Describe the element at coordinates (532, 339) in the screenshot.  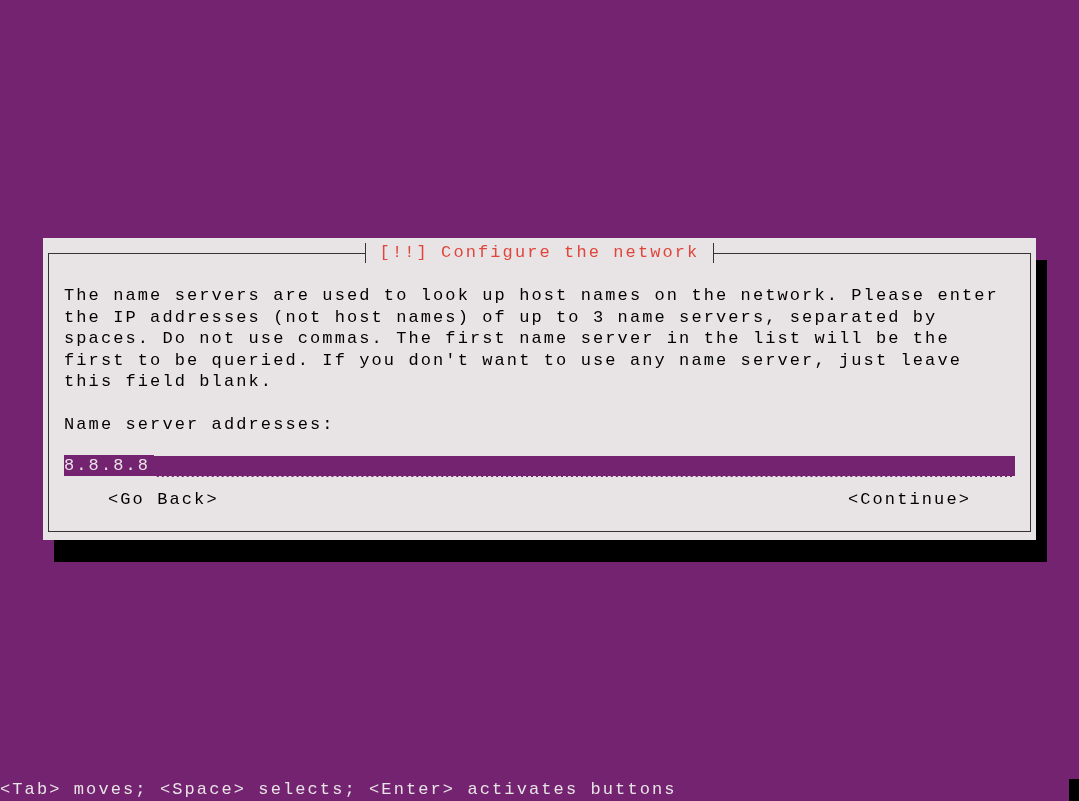
I see `description-text: The name servers are used to look up host names on the network. Please enter the IP addresses (not host names) of up to 3 name servers, separated by spaces. Do not use commas. The first name server in the list will be the first to be queried. If you don't want to use any name server, just leave this field blank.` at that location.